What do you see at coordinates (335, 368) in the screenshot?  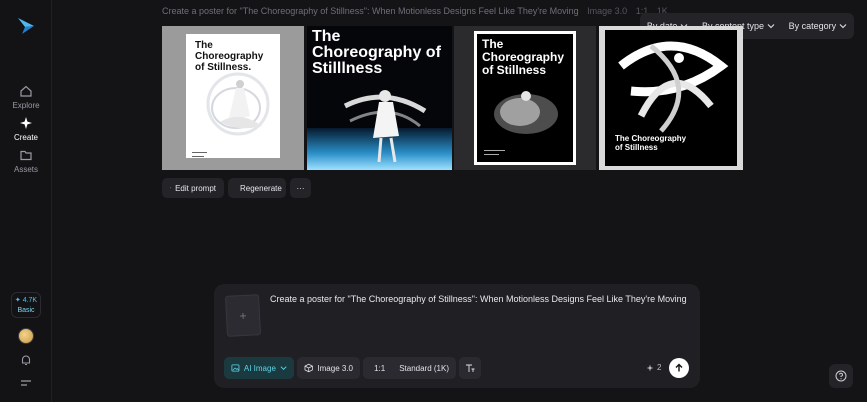 I see `model-label: Image 3.0` at bounding box center [335, 368].